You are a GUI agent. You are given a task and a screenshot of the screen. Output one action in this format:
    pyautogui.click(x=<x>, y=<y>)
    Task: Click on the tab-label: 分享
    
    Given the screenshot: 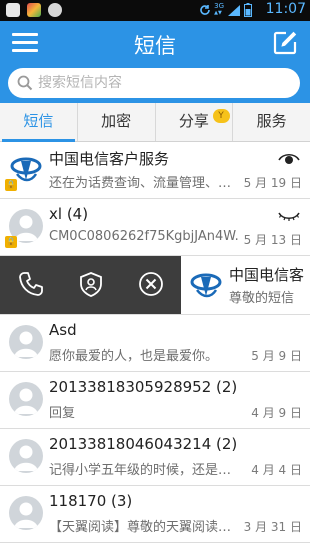 What is the action you would take?
    pyautogui.click(x=193, y=121)
    